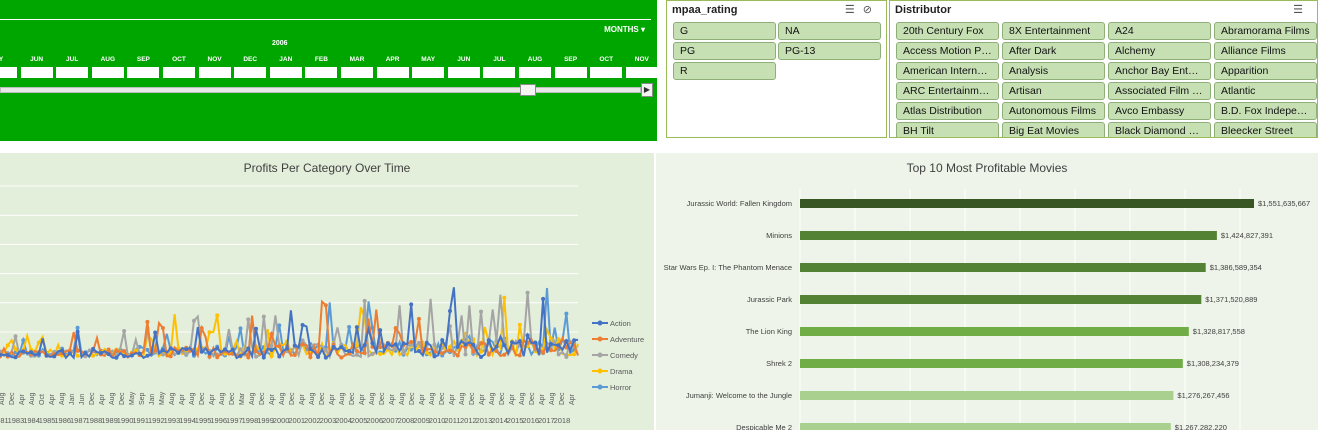  Describe the element at coordinates (512, 399) in the screenshot. I see `x-axis-month-label: Apr` at that location.